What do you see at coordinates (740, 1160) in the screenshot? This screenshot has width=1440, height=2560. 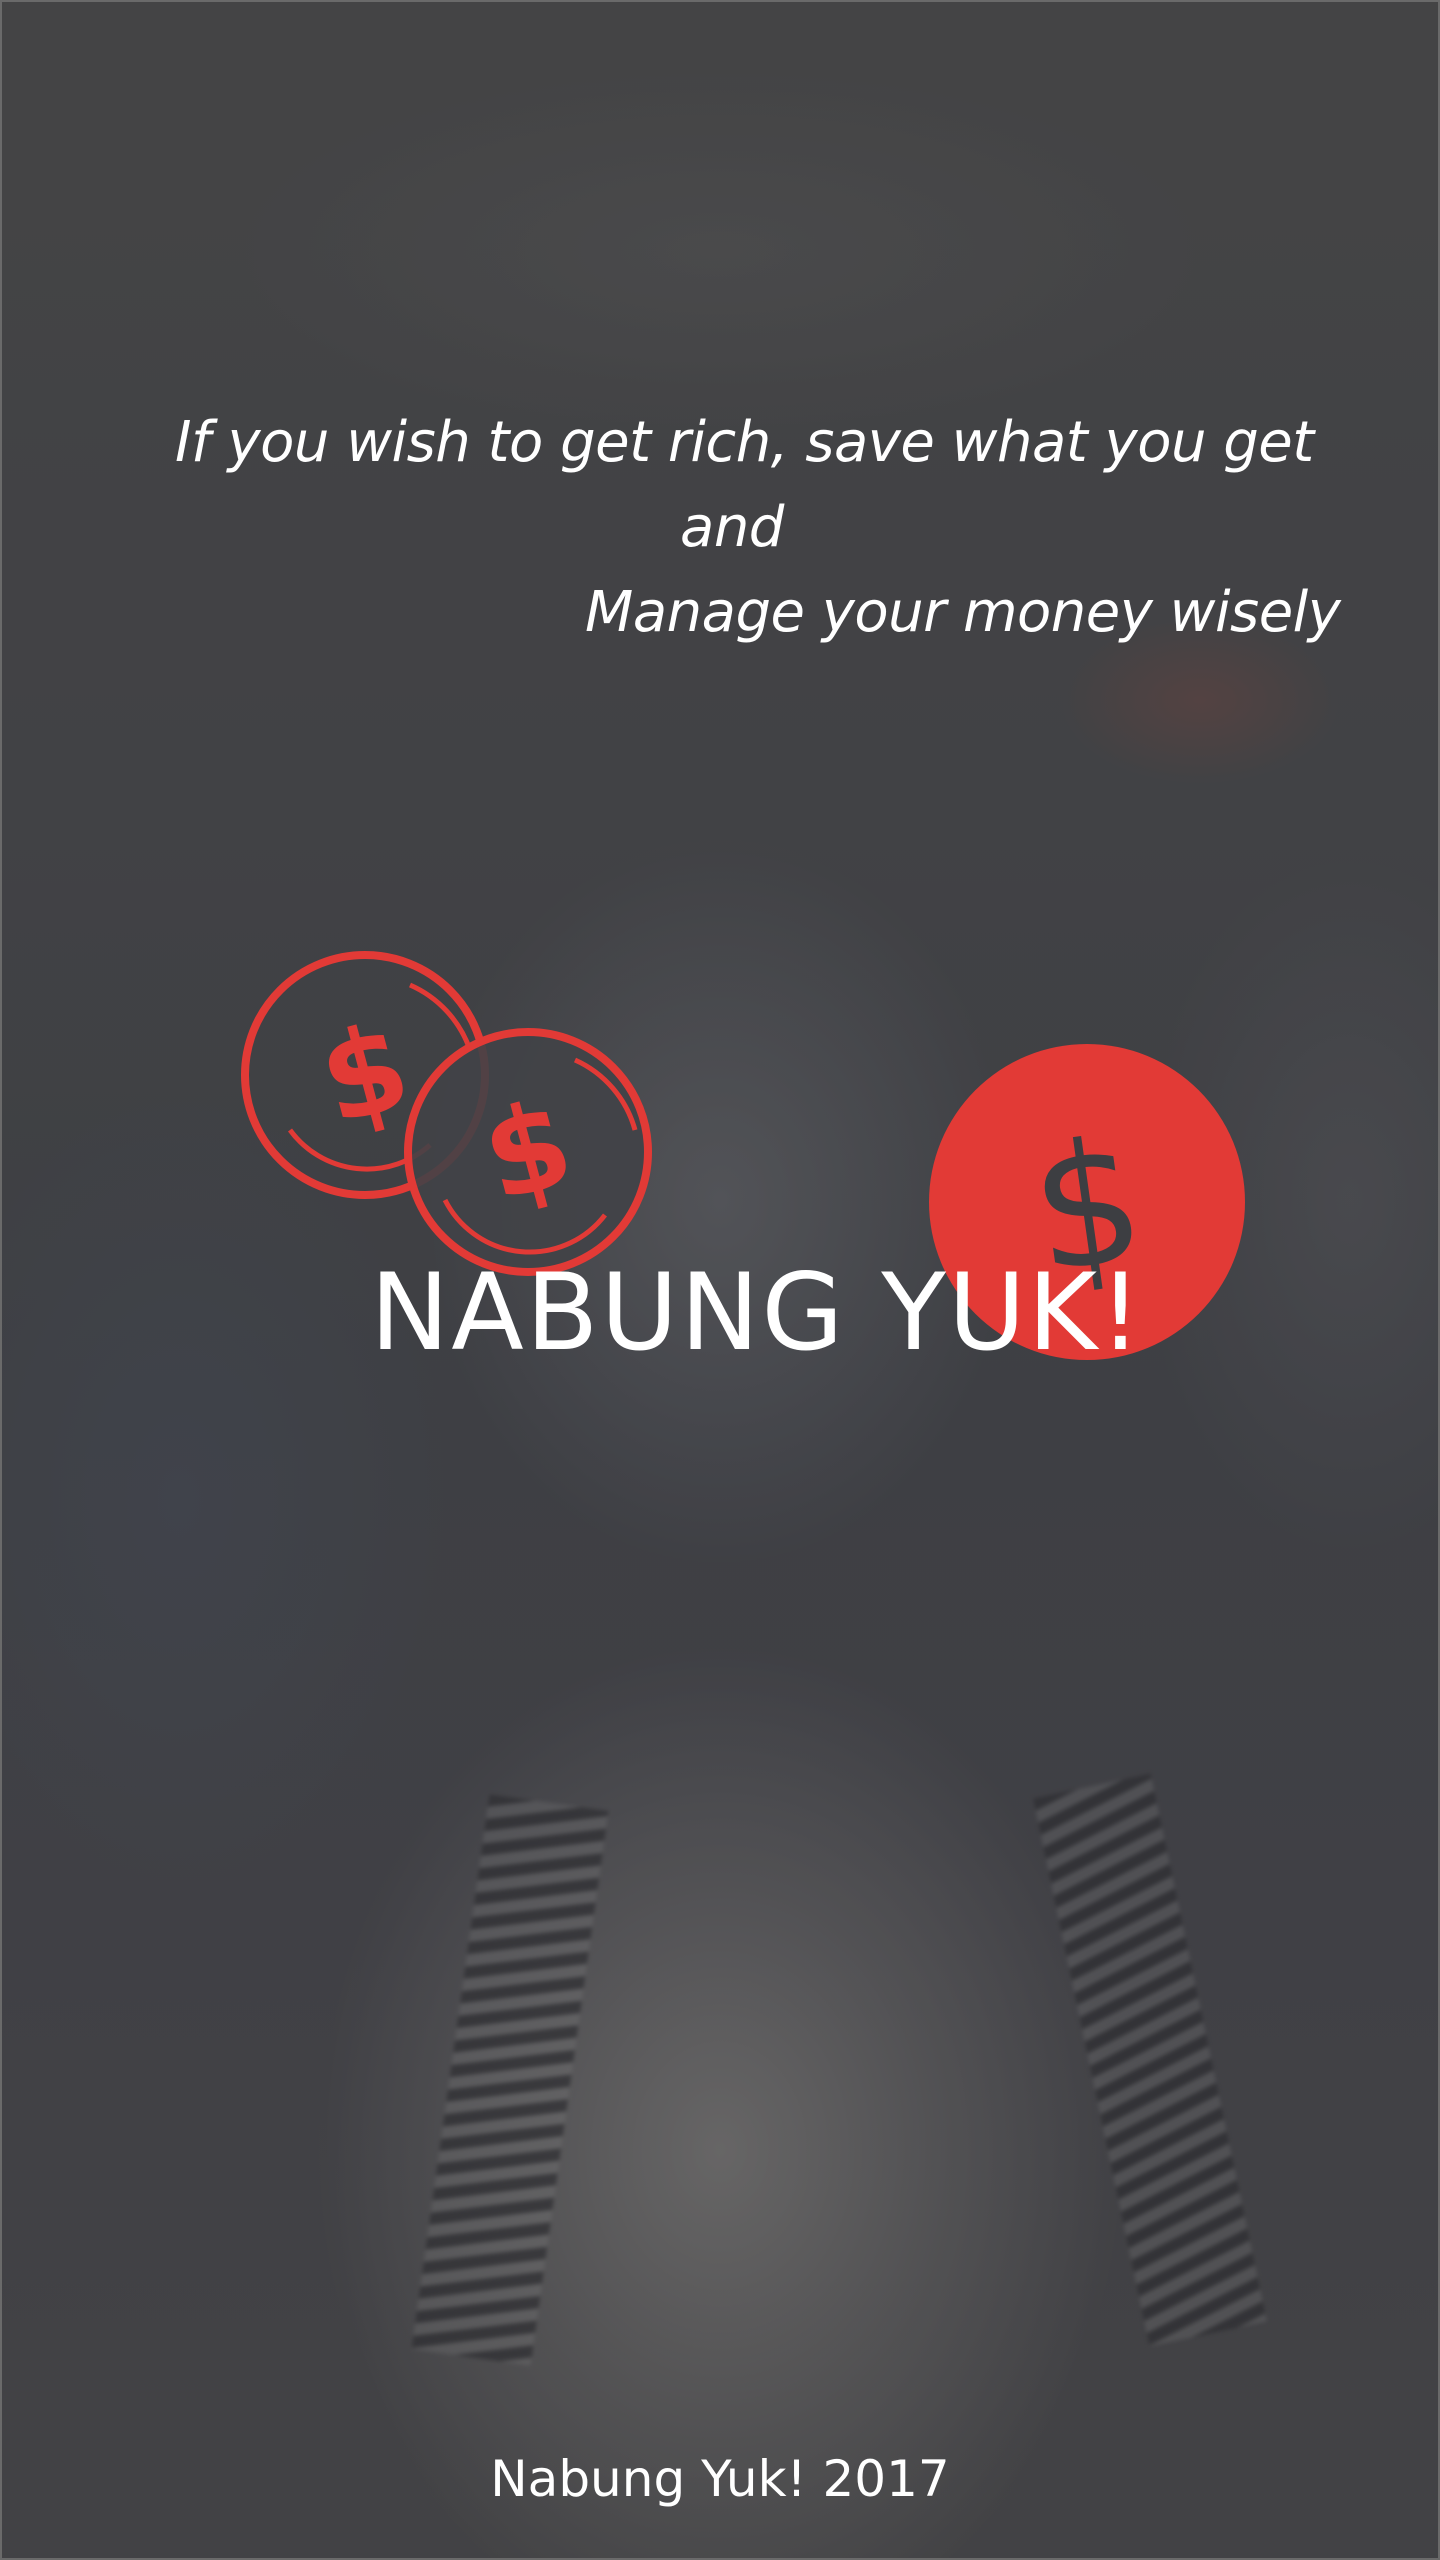 I see `app-logo: $ $ $ NABUNG YUK!` at bounding box center [740, 1160].